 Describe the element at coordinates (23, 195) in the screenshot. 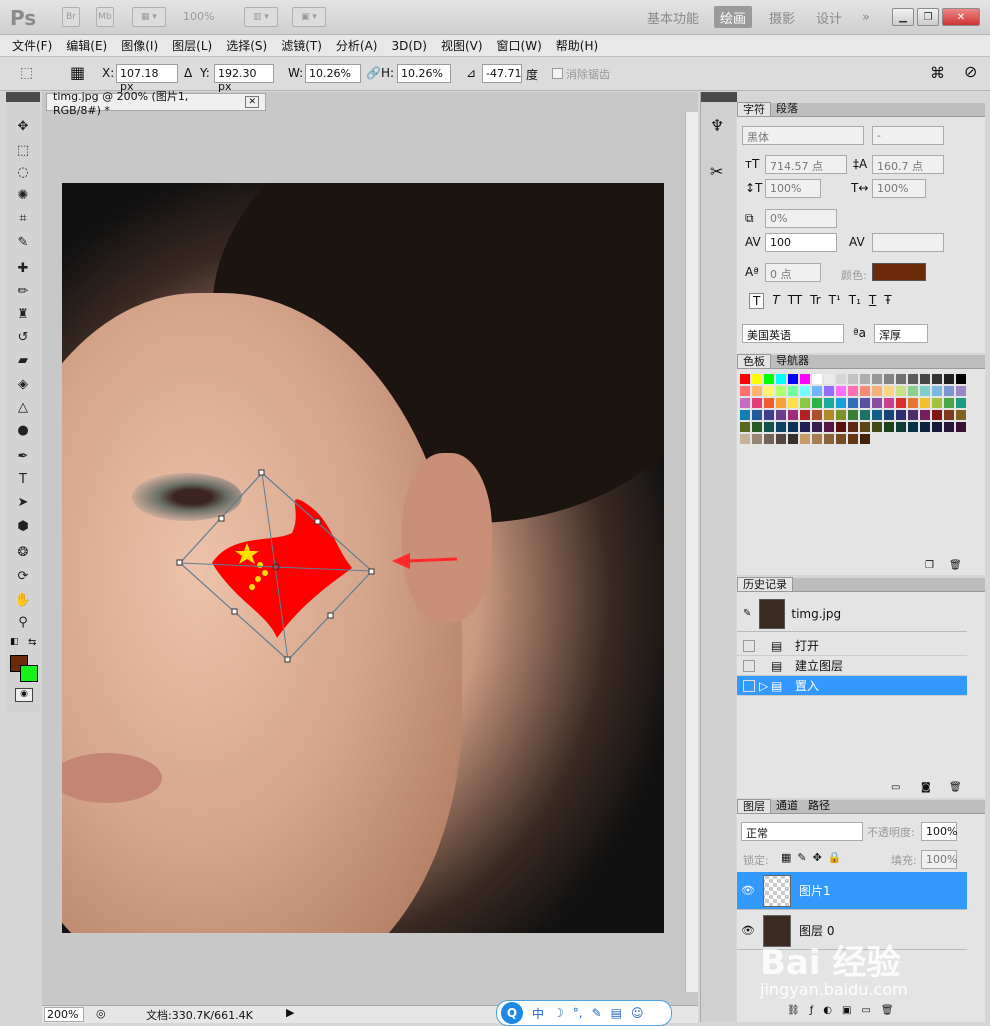

I see `quick-select-tool-icon: ✺` at that location.